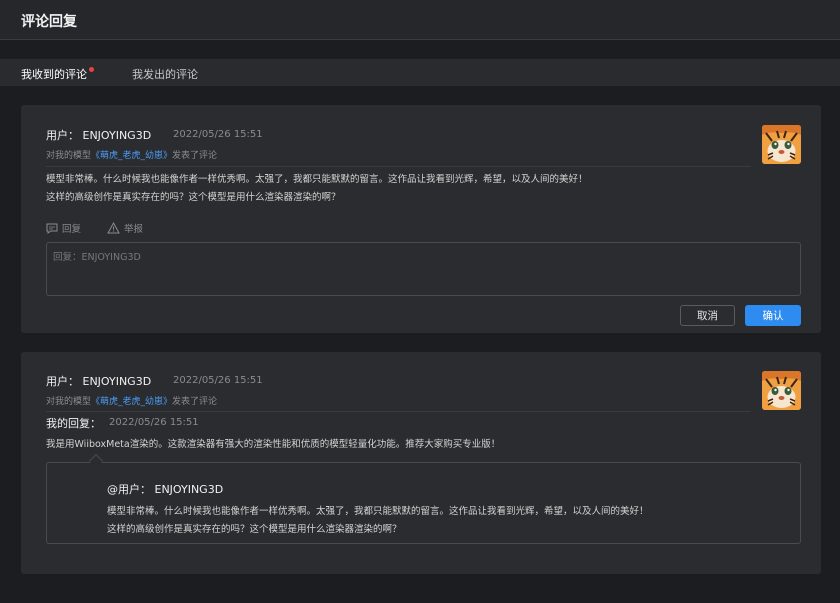 This screenshot has width=840, height=603. I want to click on cancel-button: 取消, so click(707, 315).